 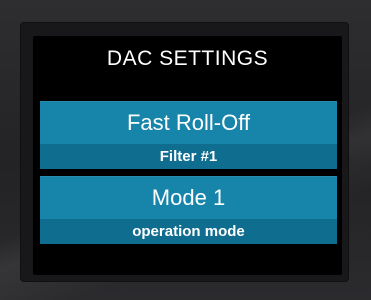 What do you see at coordinates (188, 122) in the screenshot?
I see `filter-value: Fast Roll-Off` at bounding box center [188, 122].